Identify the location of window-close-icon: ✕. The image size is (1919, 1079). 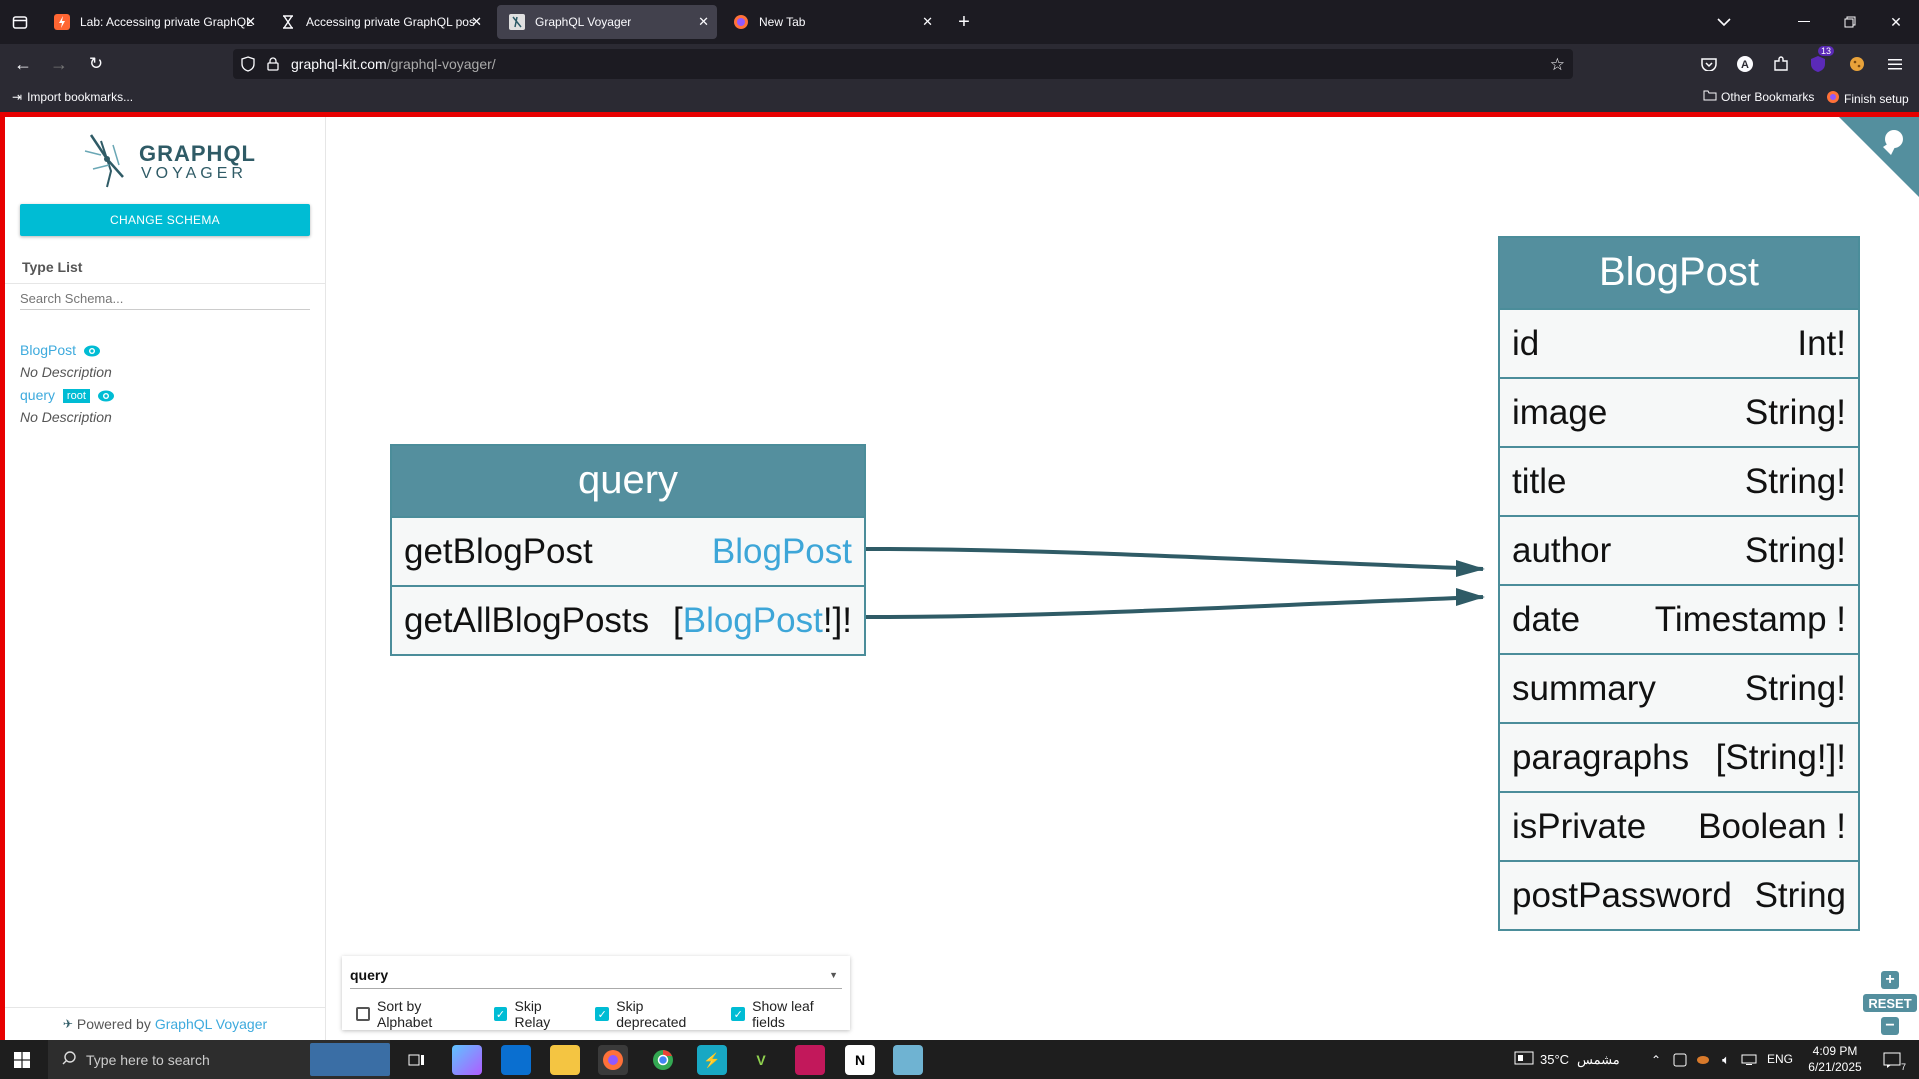
(1896, 22).